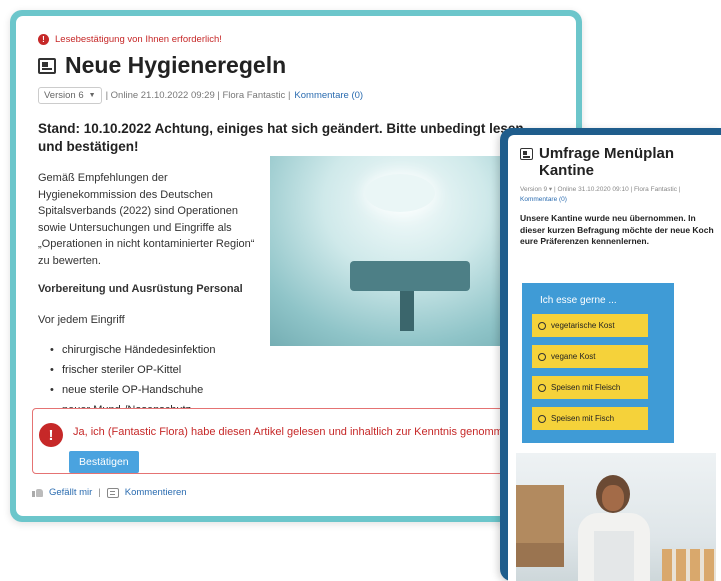  Describe the element at coordinates (540, 514) in the screenshot. I see `shelf` at that location.